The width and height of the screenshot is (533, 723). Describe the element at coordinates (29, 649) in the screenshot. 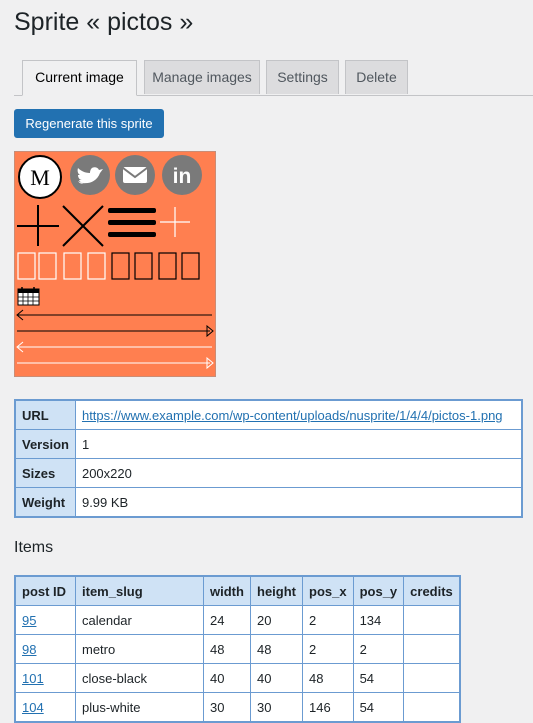

I see `post-id-link: 98` at that location.